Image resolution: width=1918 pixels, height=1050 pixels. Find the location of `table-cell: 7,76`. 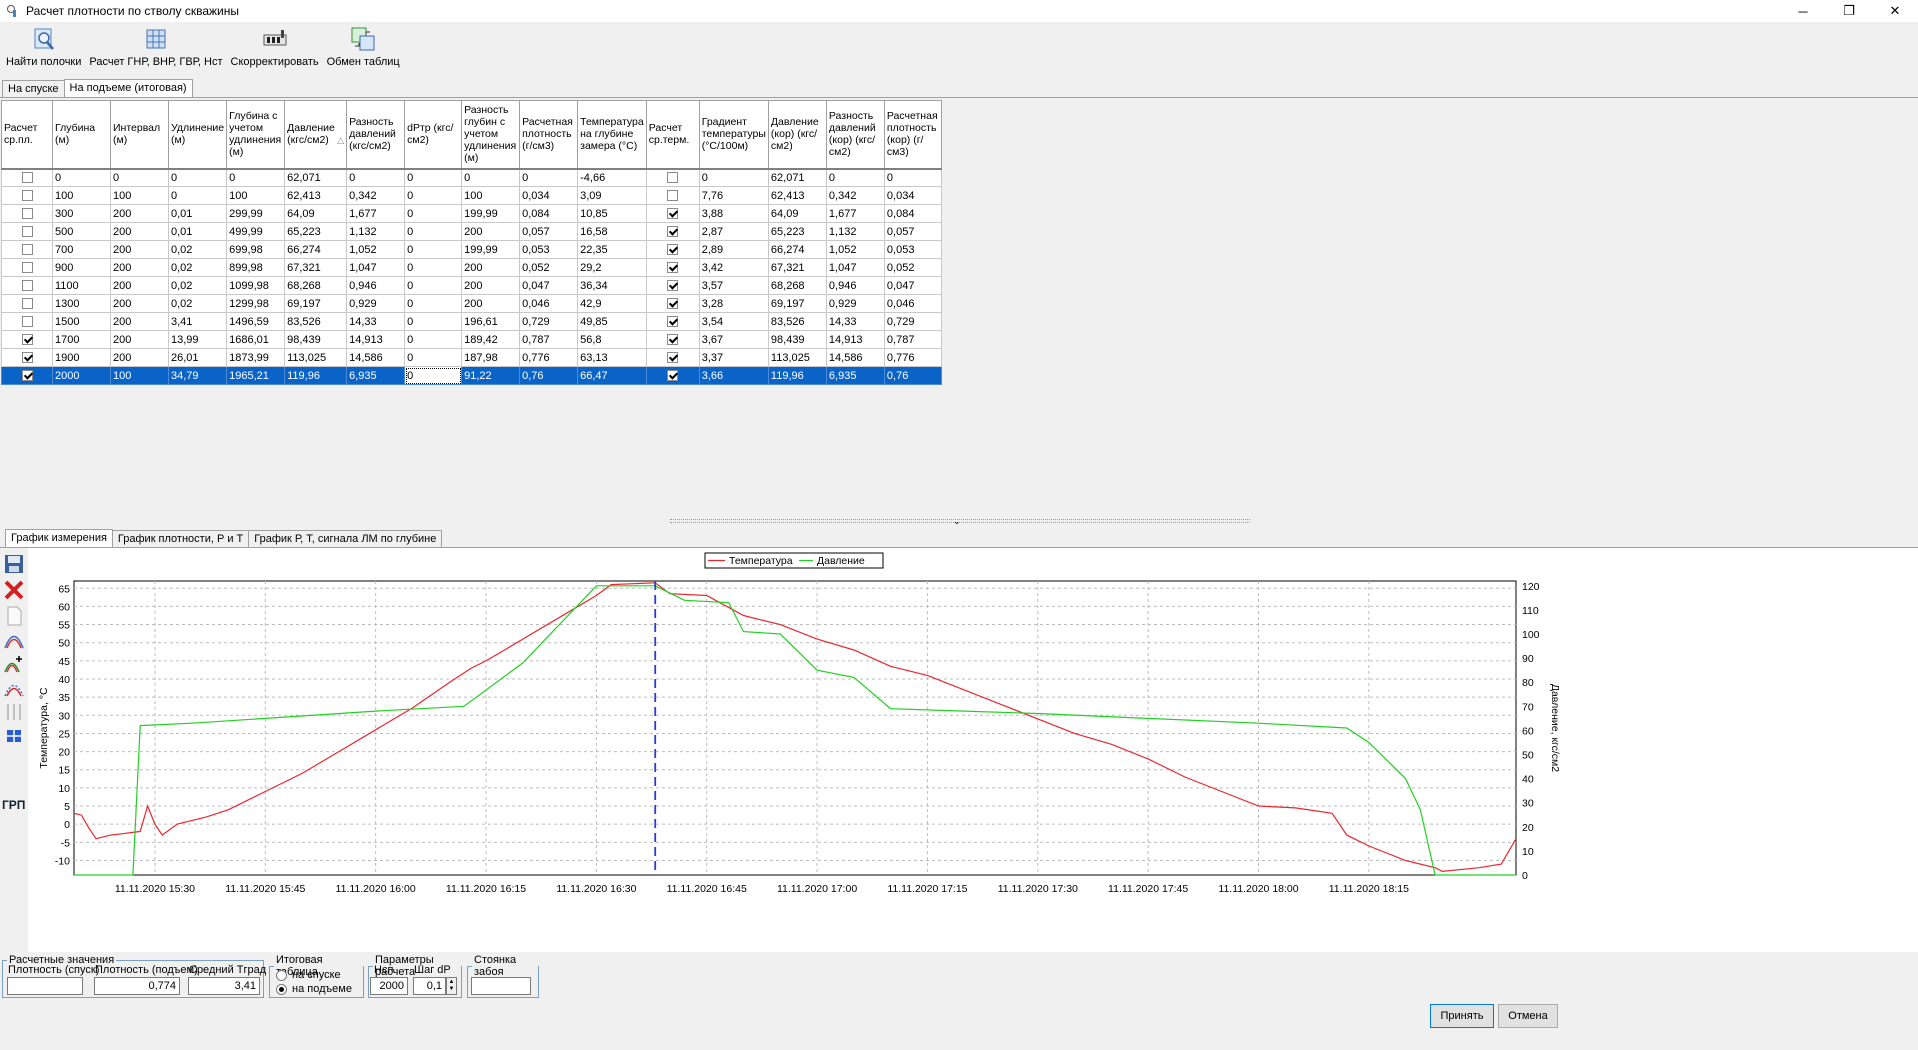

table-cell: 7,76 is located at coordinates (733, 195).